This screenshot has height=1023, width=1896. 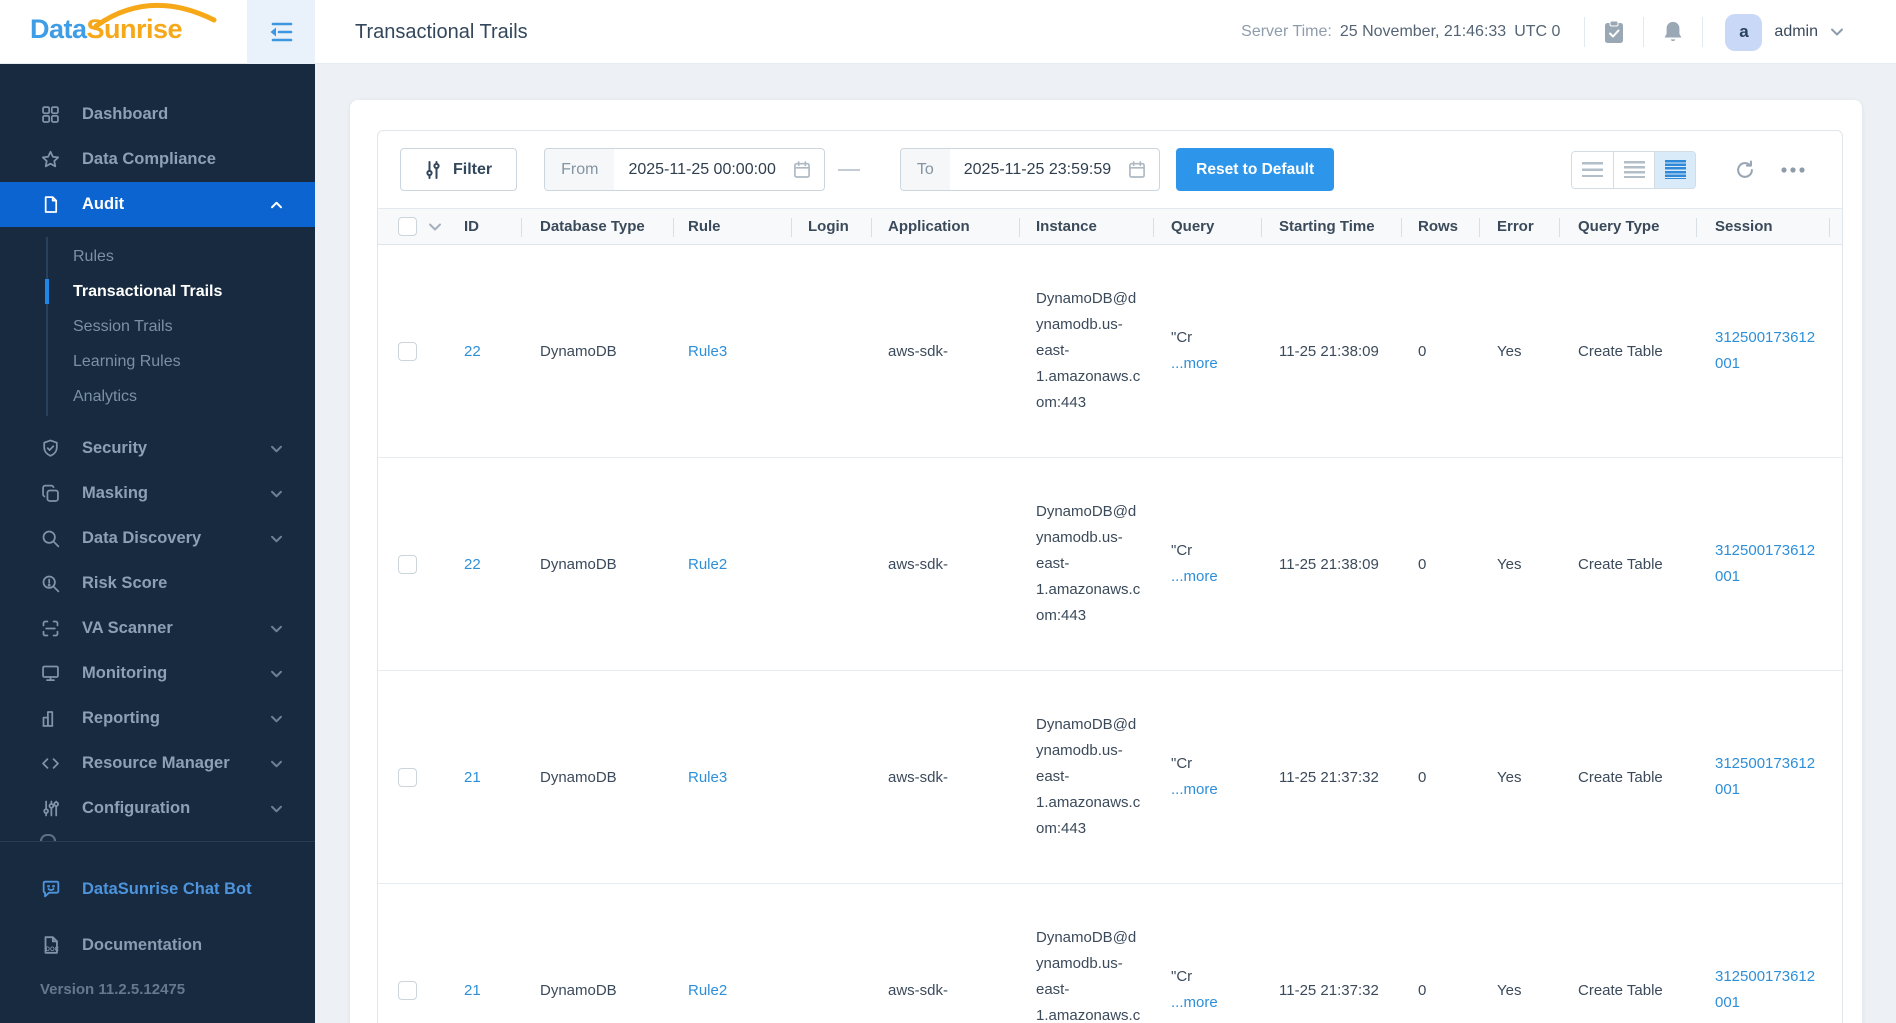 What do you see at coordinates (51, 674) in the screenshot?
I see `monitor-icon` at bounding box center [51, 674].